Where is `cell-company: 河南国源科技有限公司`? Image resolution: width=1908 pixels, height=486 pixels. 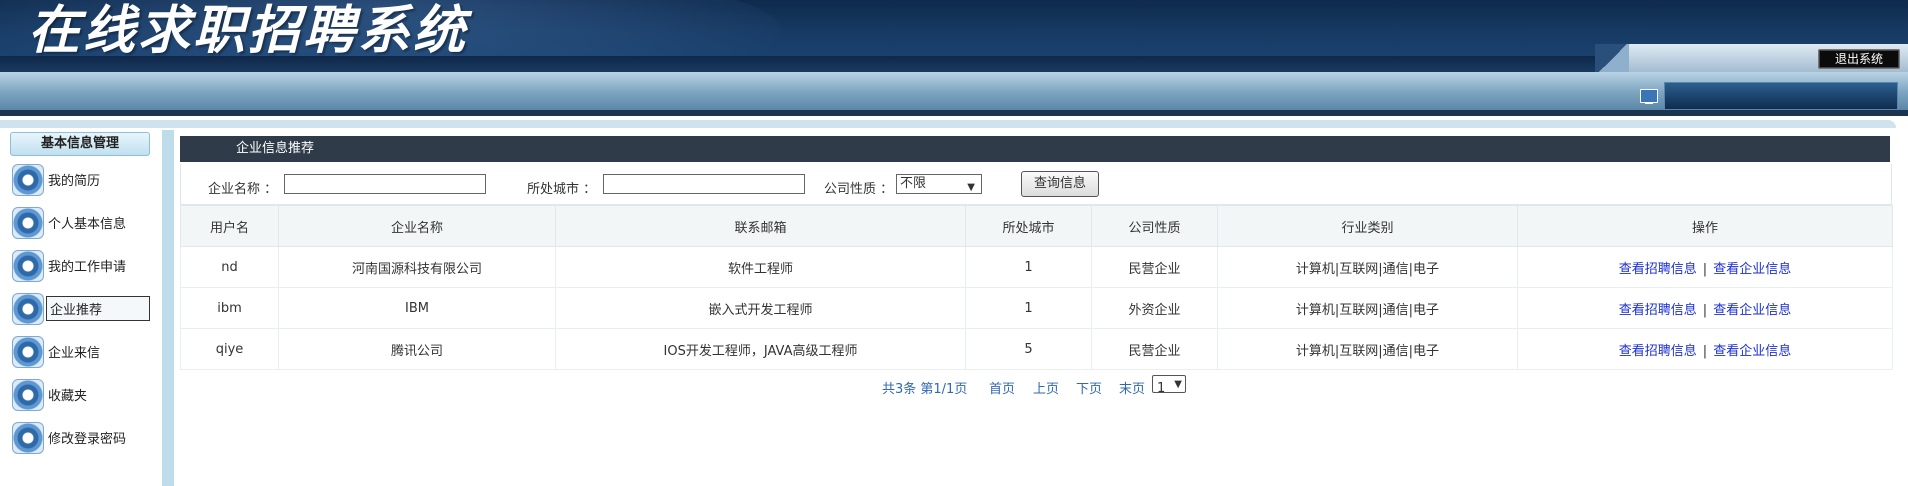 cell-company: 河南国源科技有限公司 is located at coordinates (417, 267).